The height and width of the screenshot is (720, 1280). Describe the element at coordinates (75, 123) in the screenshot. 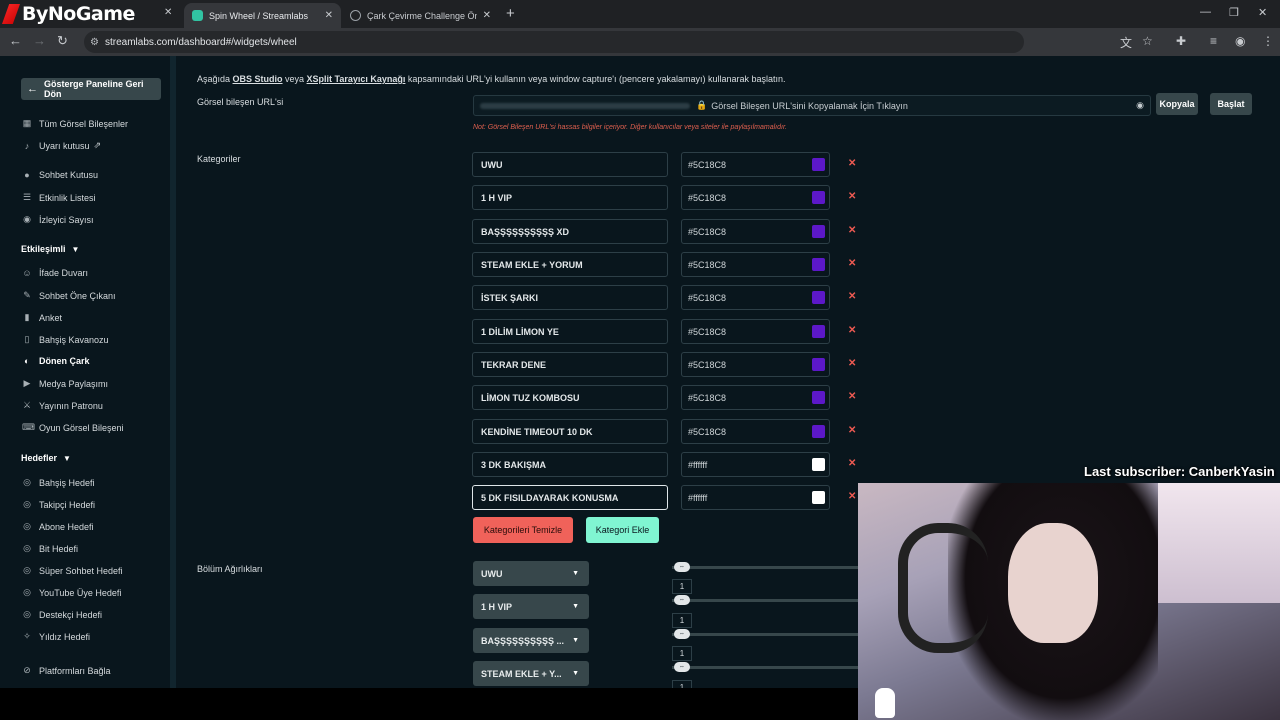

I see `sidebar-item-all-widgets: ▦ Tüm Görsel Bileşenler` at that location.